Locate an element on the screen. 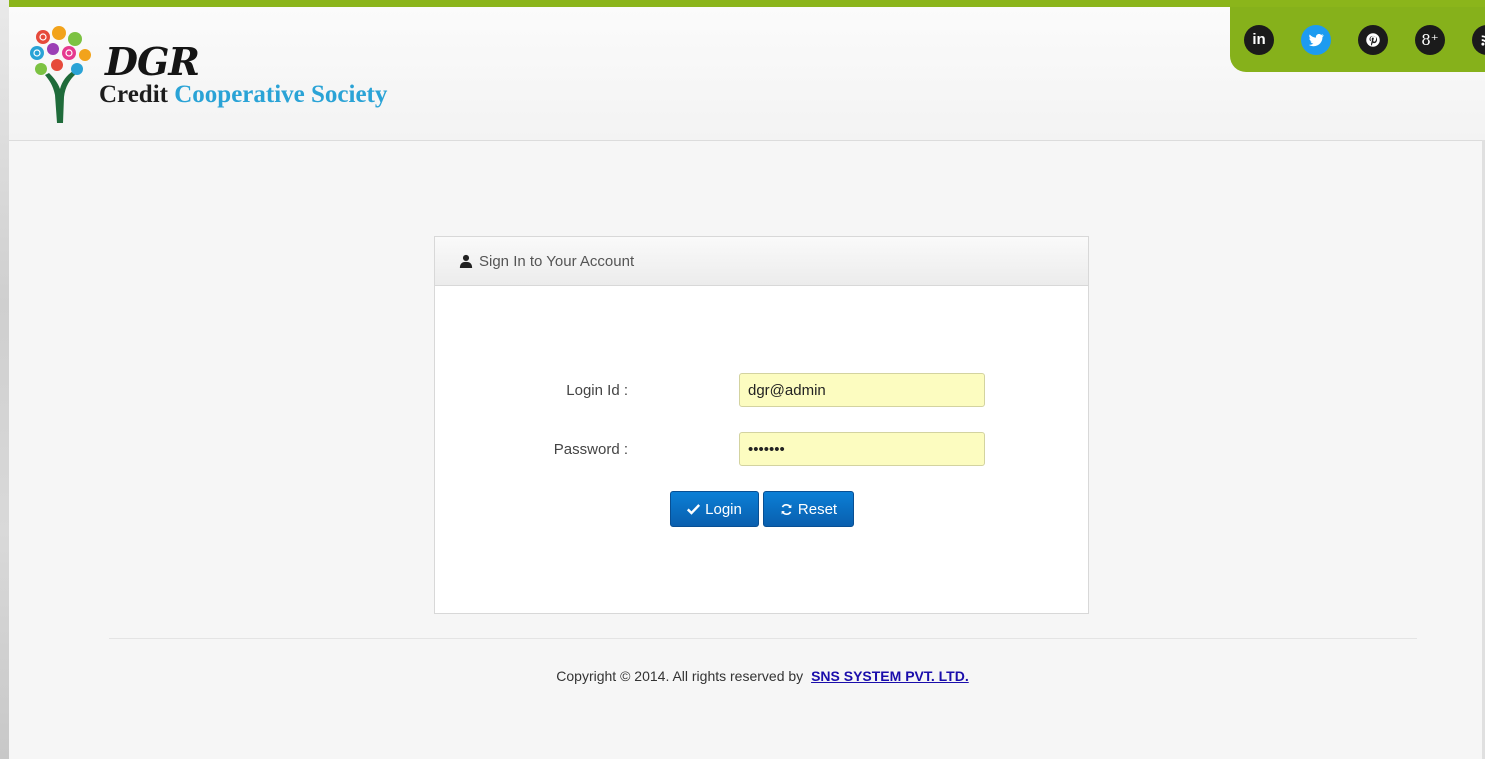  reset-button-label: Reset is located at coordinates (817, 509).